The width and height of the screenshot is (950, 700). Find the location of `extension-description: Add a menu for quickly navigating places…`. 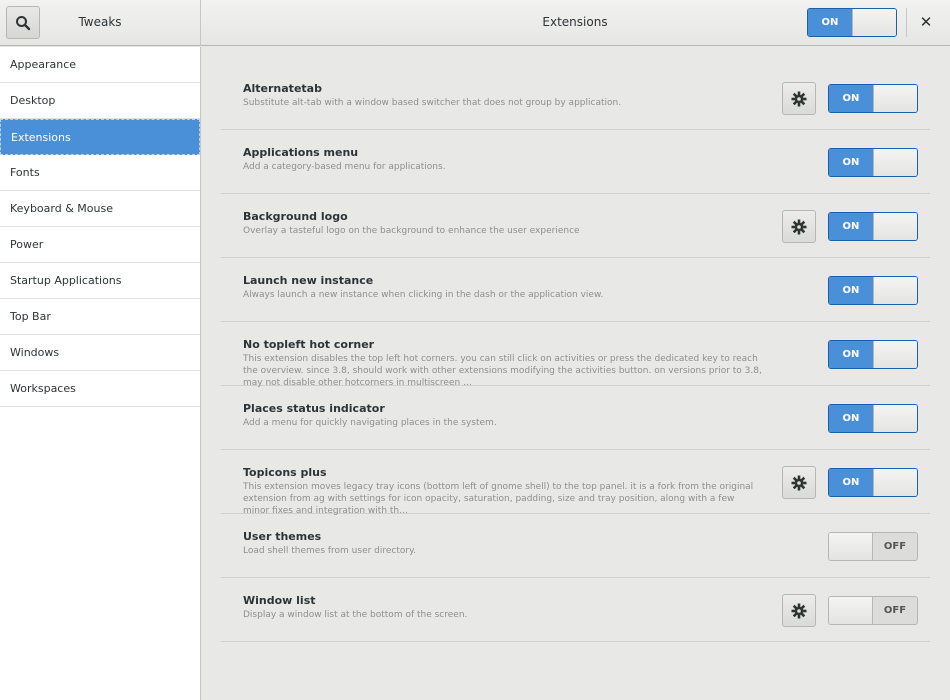

extension-description: Add a menu for quickly navigating places… is located at coordinates (370, 423).